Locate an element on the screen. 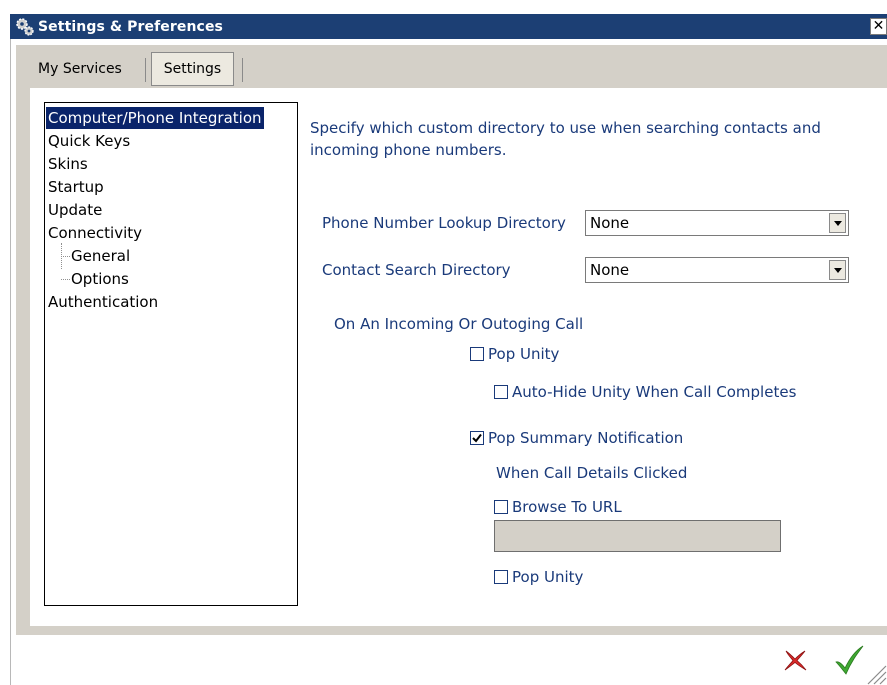  checkmark-icon is located at coordinates (477, 438).